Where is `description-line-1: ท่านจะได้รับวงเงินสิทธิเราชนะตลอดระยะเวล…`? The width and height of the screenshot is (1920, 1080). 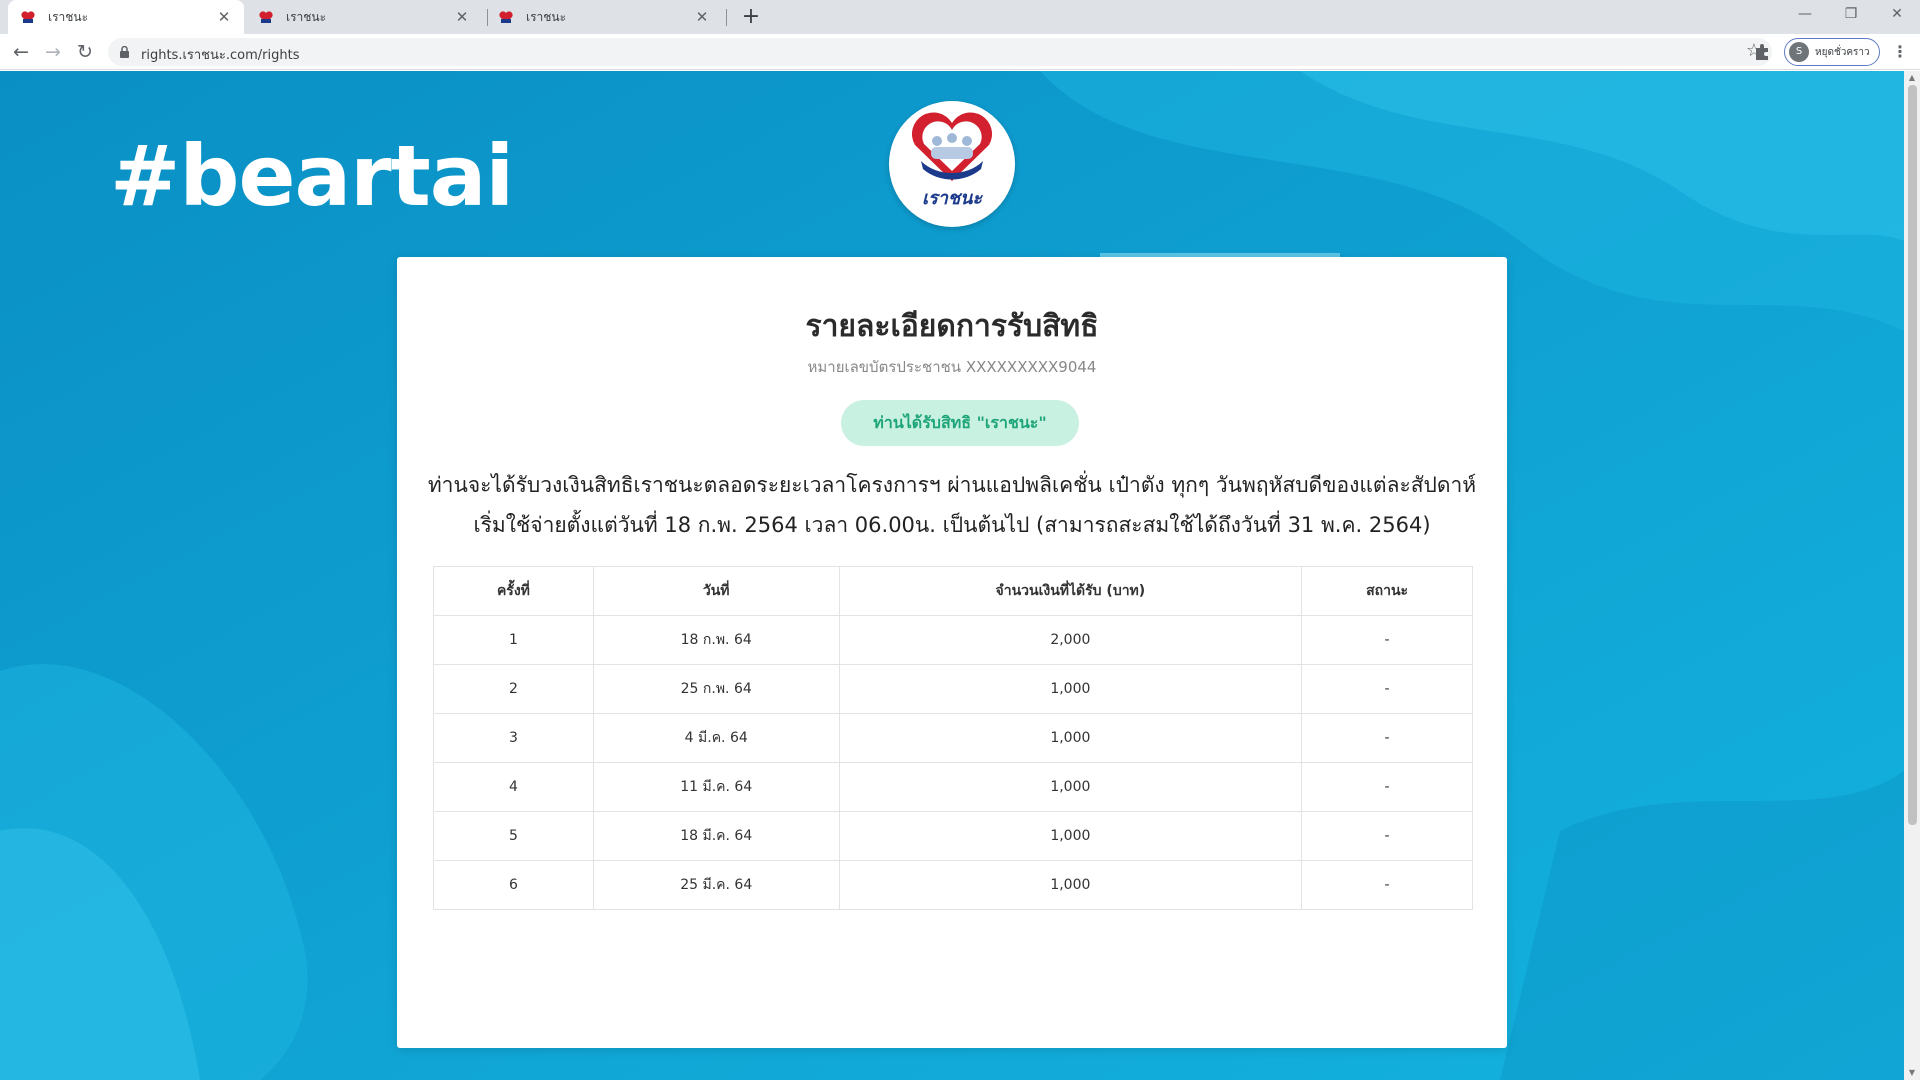 description-line-1: ท่านจะได้รับวงเงินสิทธิเราชนะตลอดระยะเวล… is located at coordinates (952, 485).